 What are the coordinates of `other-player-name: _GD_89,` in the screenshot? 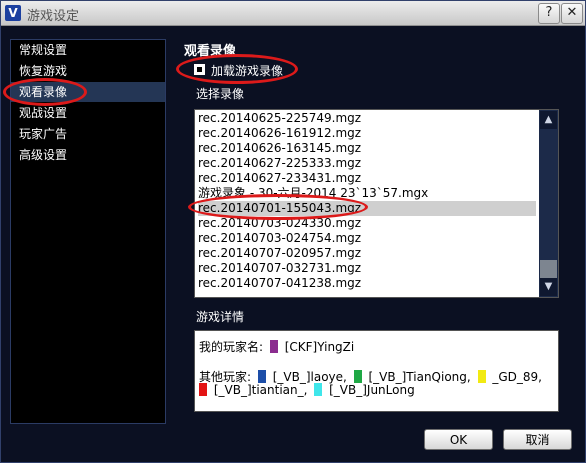 It's located at (517, 377).